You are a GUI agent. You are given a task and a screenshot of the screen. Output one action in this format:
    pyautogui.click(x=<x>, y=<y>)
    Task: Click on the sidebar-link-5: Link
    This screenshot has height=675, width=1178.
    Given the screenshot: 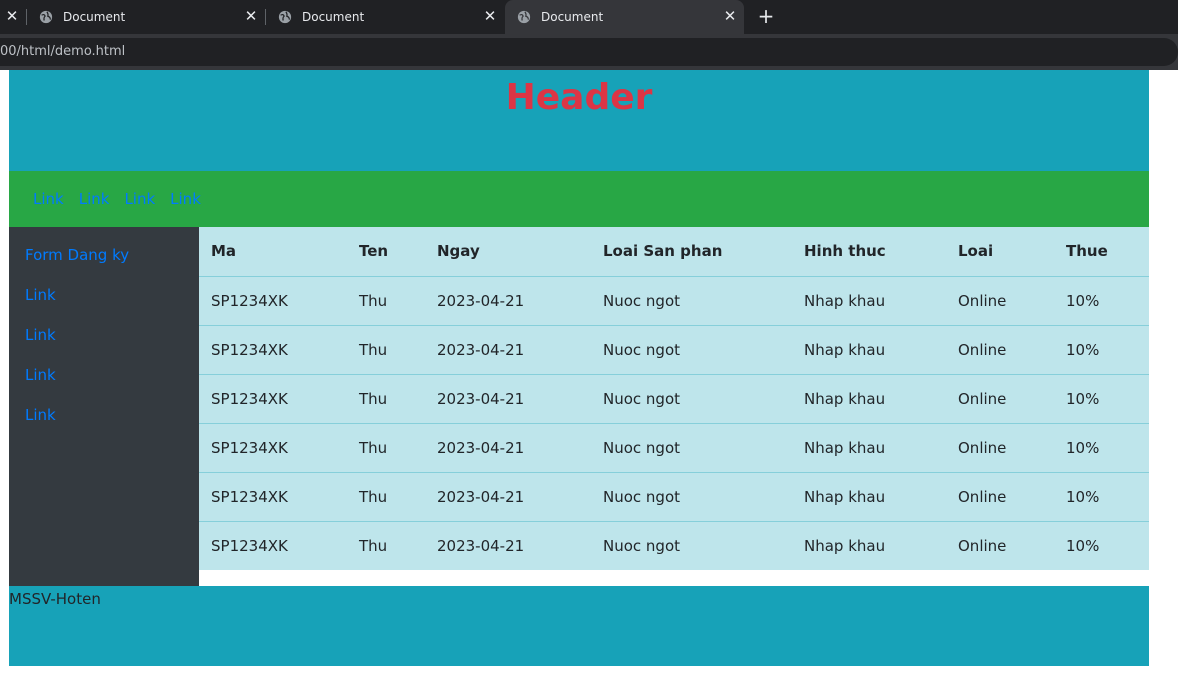 What is the action you would take?
    pyautogui.click(x=112, y=425)
    